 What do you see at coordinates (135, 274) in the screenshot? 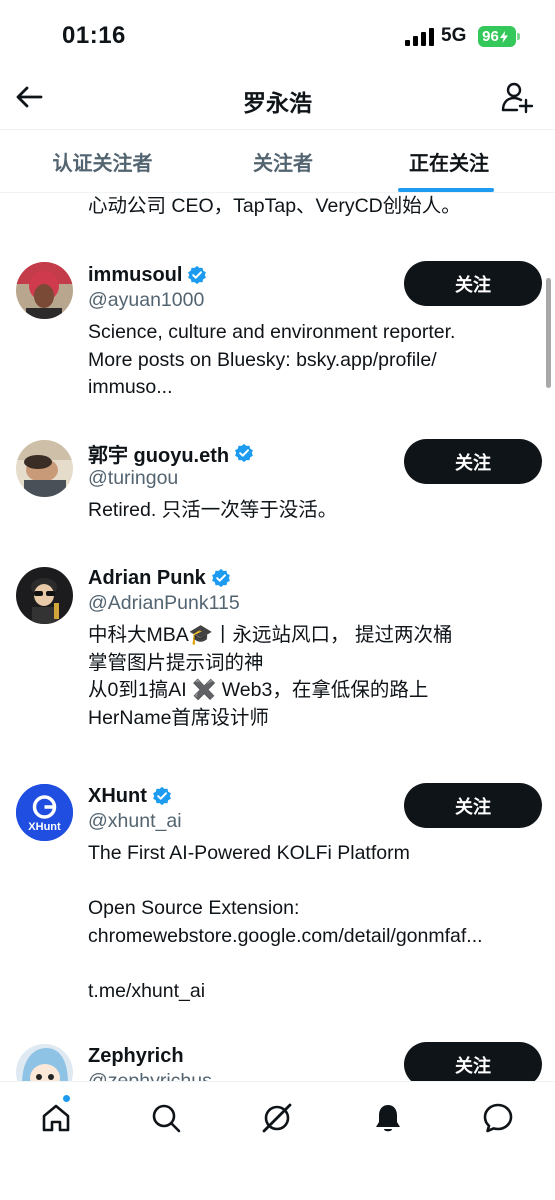
I see `user-name: immusoul` at bounding box center [135, 274].